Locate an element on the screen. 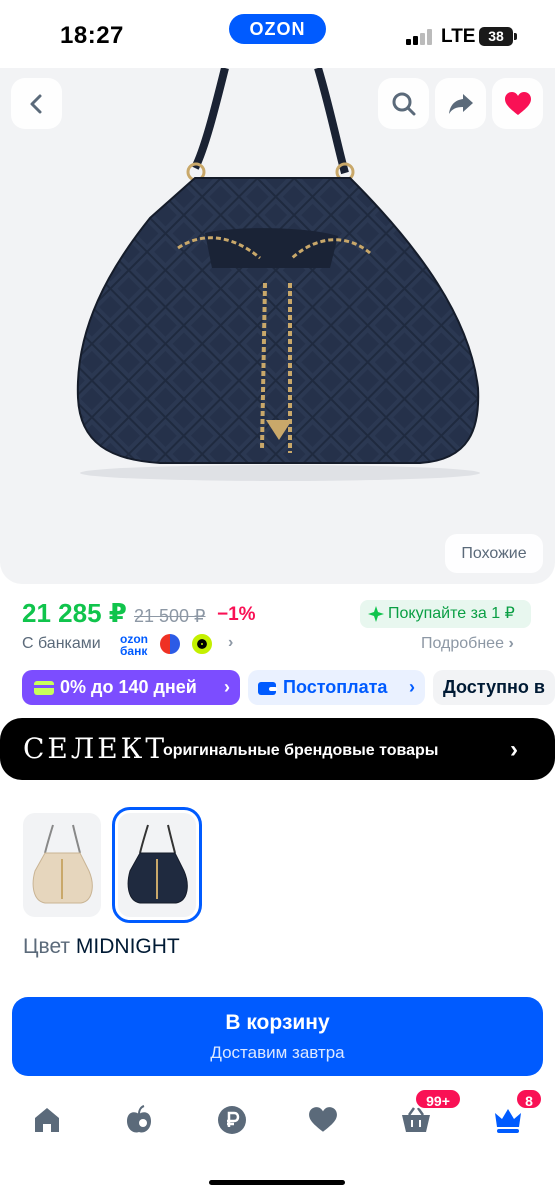 The height and width of the screenshot is (1200, 555). variant-thumb-beige is located at coordinates (62, 865).